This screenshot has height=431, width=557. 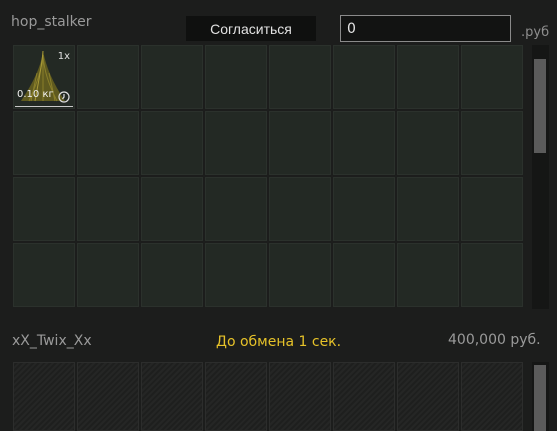 I want to click on money-input, so click(x=425, y=28).